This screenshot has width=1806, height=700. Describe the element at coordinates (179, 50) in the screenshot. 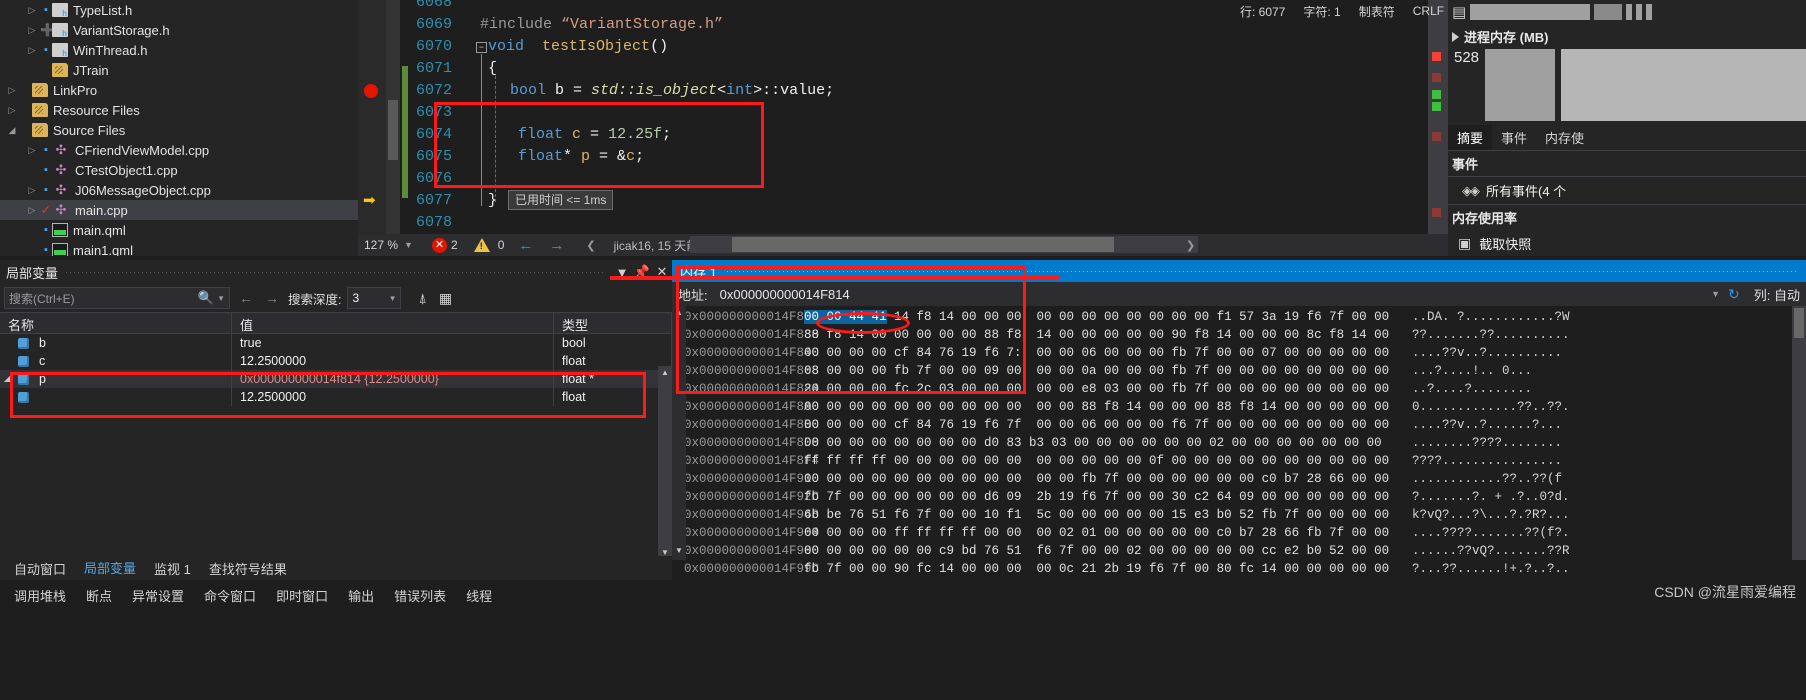

I see `tree-item-winthread-h: ▷ ▪ WinThread.h` at that location.